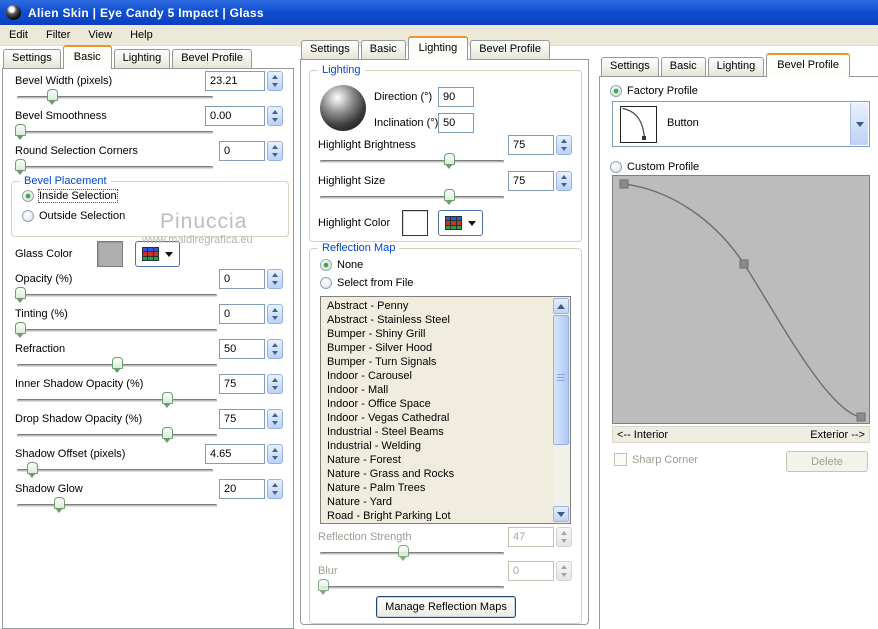  What do you see at coordinates (117, 365) in the screenshot?
I see `refraction-slider` at bounding box center [117, 365].